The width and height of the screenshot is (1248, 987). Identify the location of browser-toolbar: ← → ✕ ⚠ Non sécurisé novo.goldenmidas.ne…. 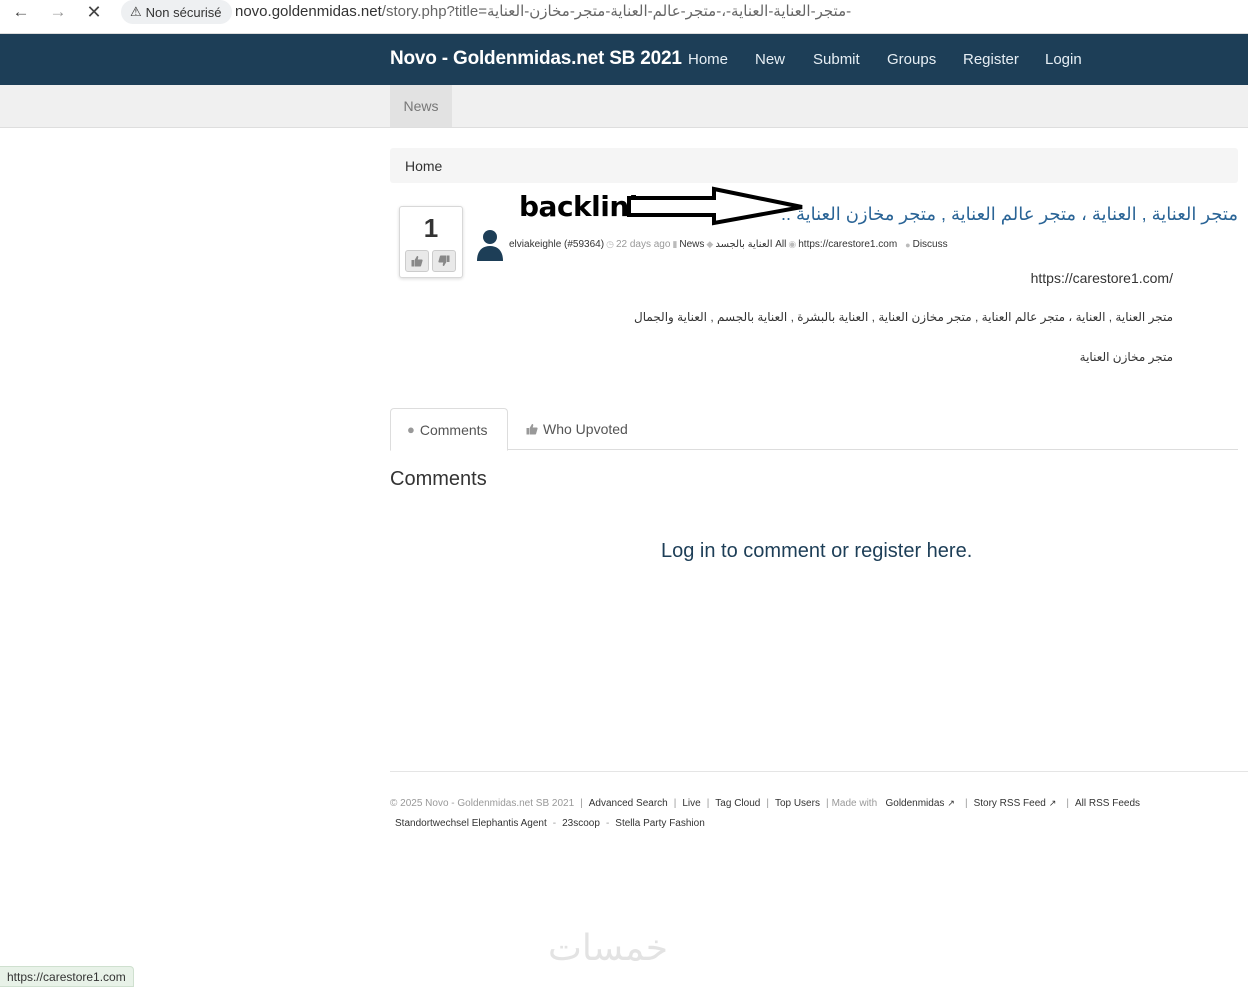
(624, 17).